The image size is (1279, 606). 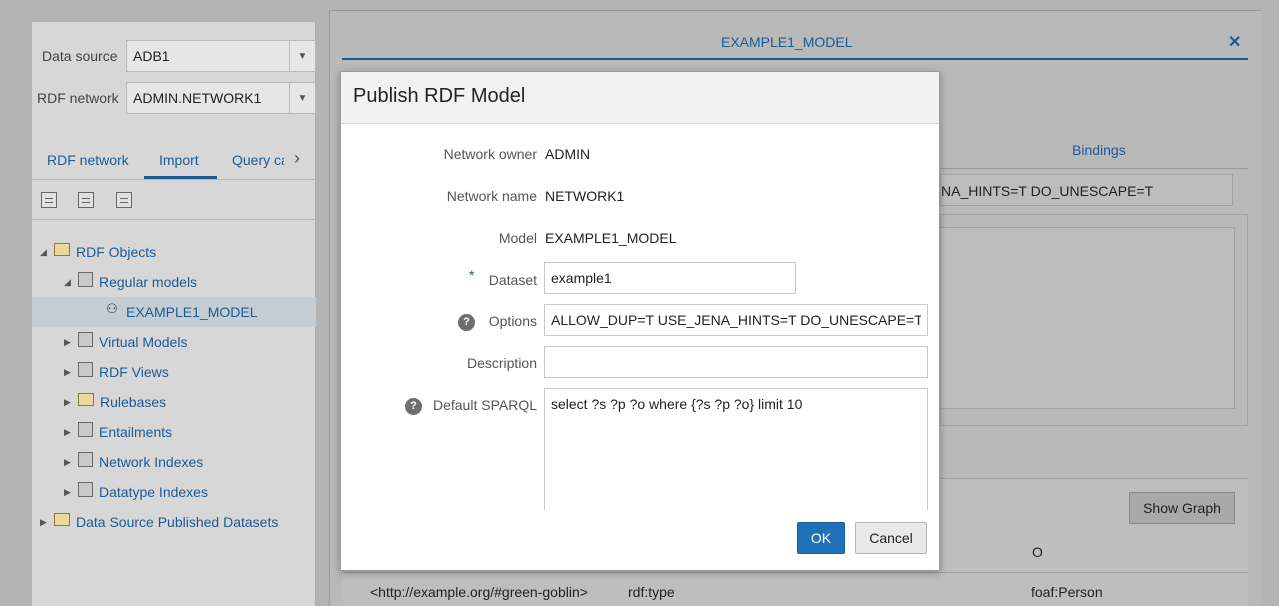 What do you see at coordinates (85, 489) in the screenshot?
I see `datatype-index-icon` at bounding box center [85, 489].